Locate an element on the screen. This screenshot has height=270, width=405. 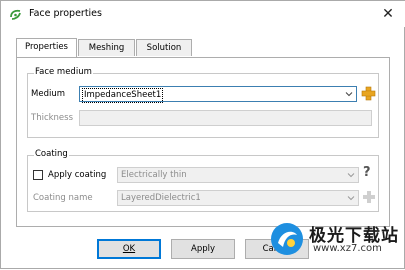
face-medium-title: Face medium is located at coordinates (63, 72).